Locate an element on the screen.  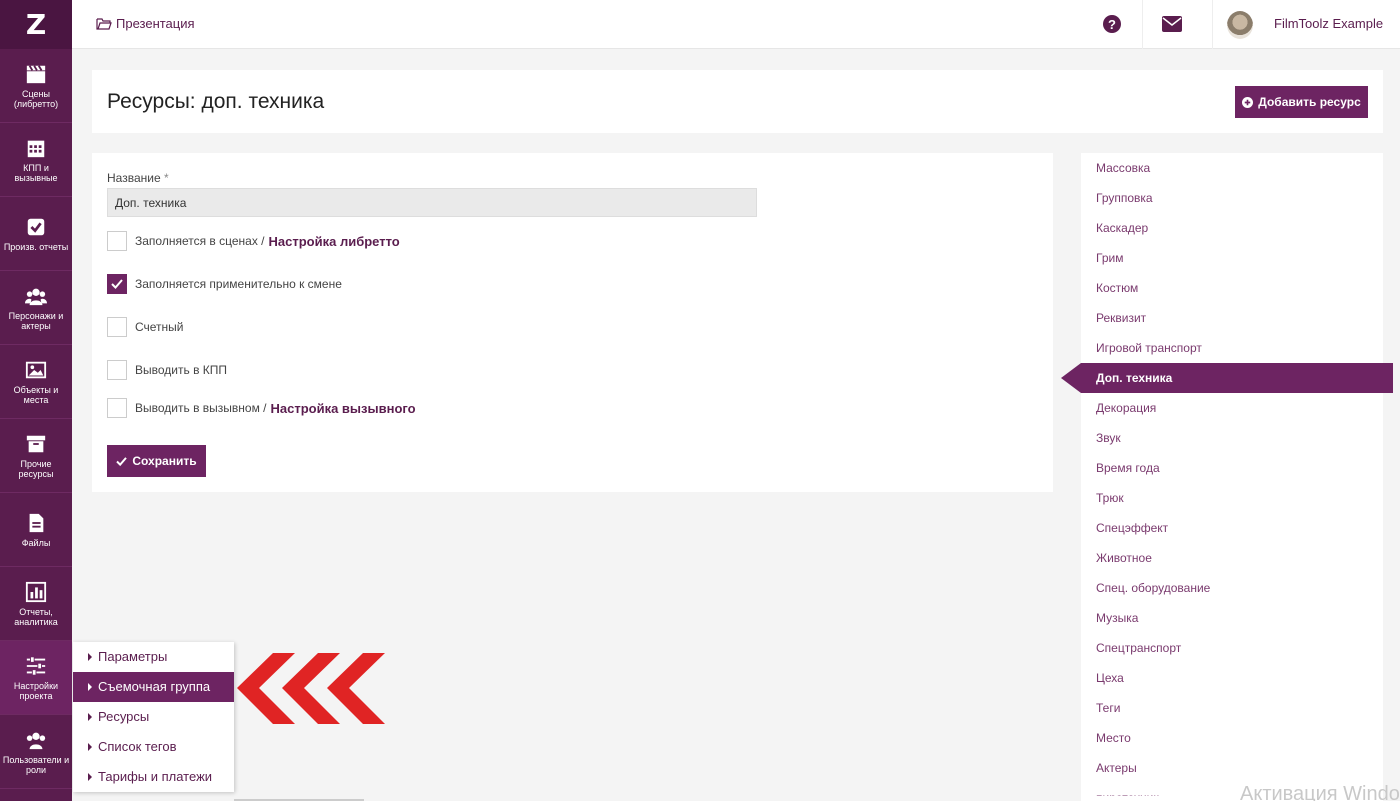
sliders-icon is located at coordinates (36, 665).